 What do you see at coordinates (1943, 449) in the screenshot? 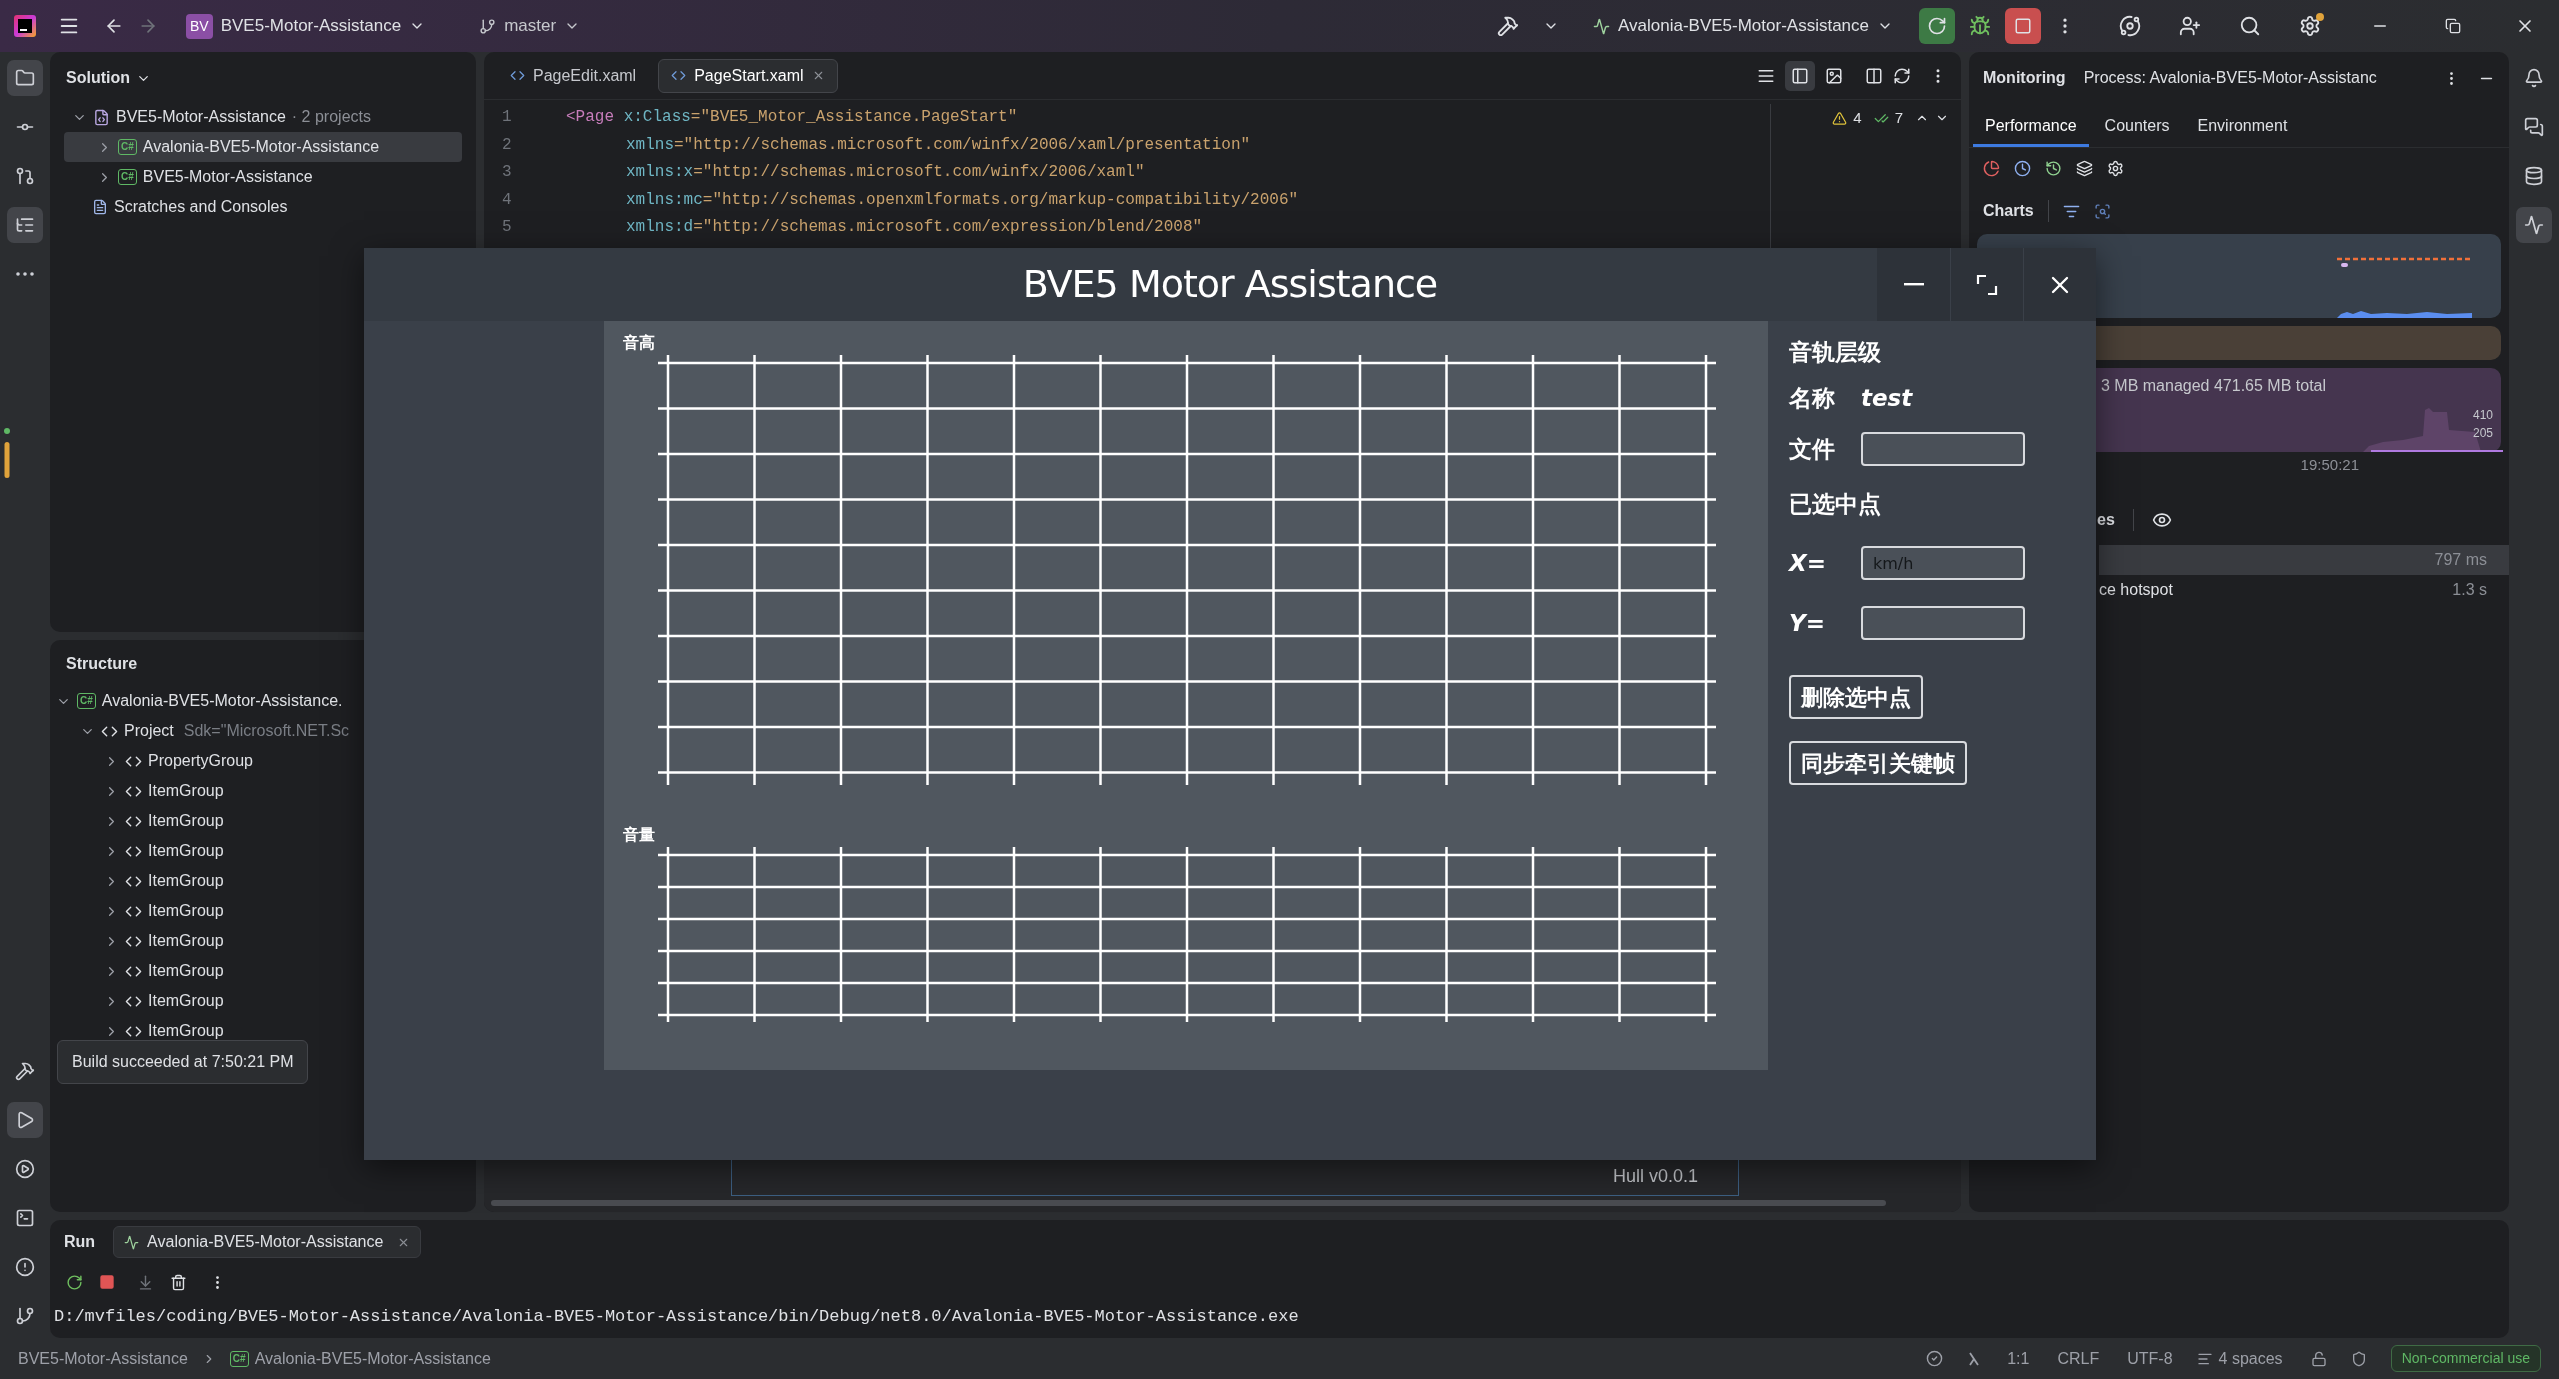
I see `file-field` at bounding box center [1943, 449].